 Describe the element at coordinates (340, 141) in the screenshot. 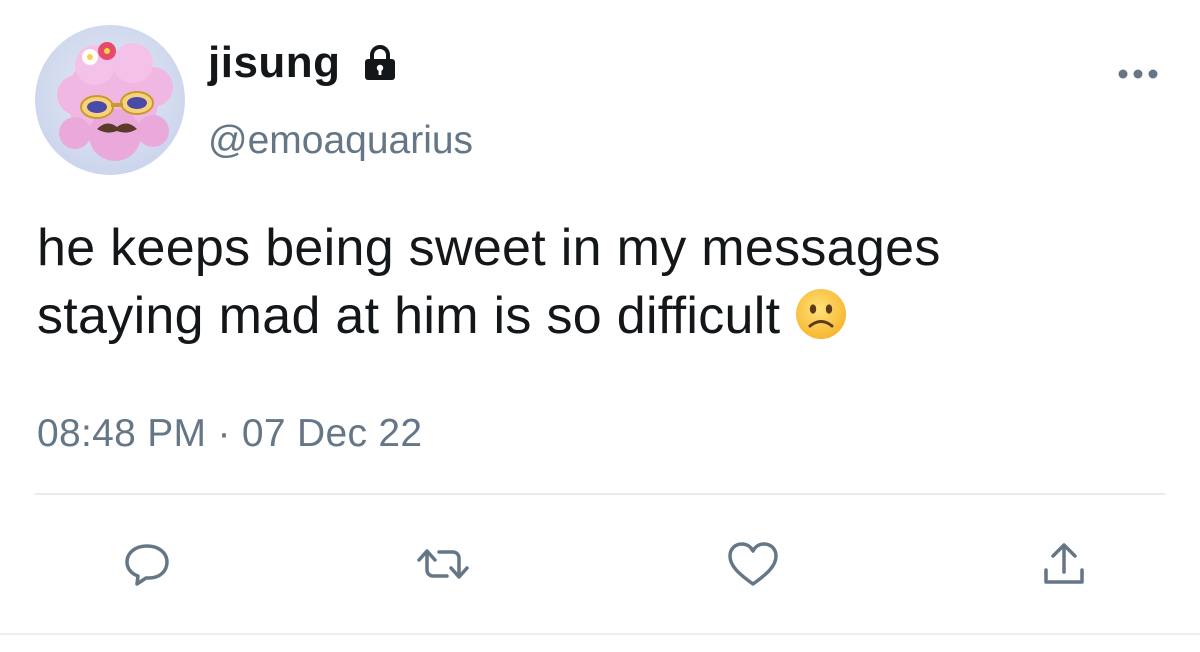

I see `handle: @emoaquarius` at that location.